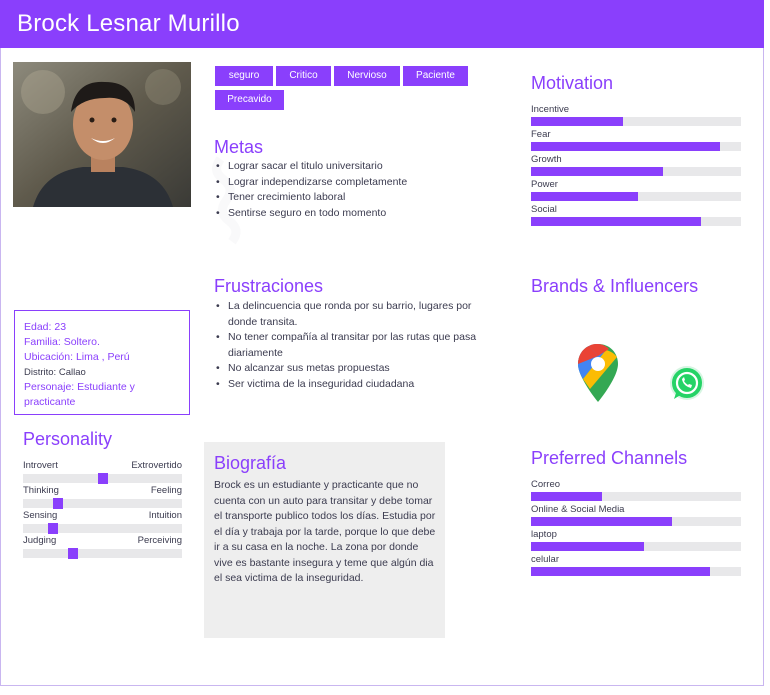  I want to click on list-item: Tener crecimiento laboral, so click(359, 198).